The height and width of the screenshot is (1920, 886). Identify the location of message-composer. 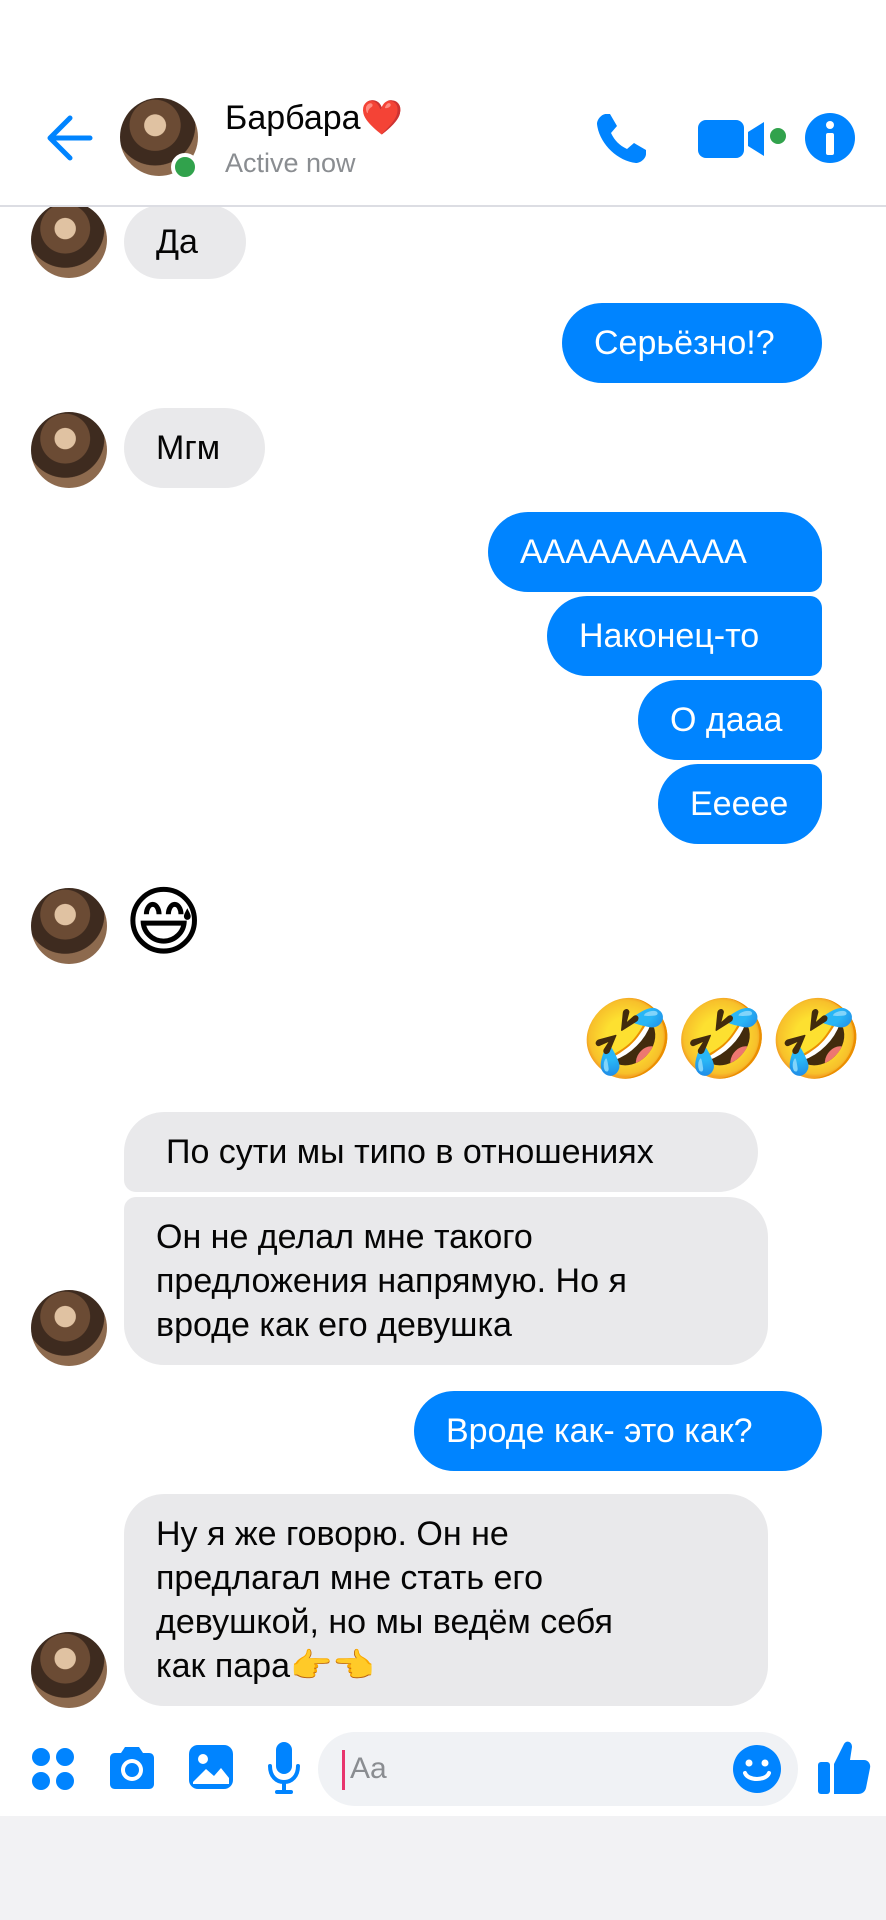
(443, 1769).